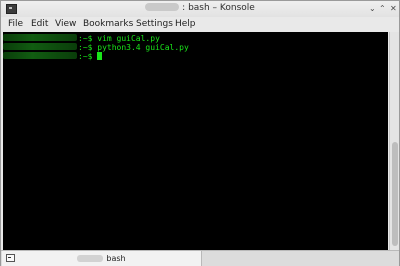 The width and height of the screenshot is (400, 266). What do you see at coordinates (108, 24) in the screenshot?
I see `menu-bookmarks: Bookmarks` at bounding box center [108, 24].